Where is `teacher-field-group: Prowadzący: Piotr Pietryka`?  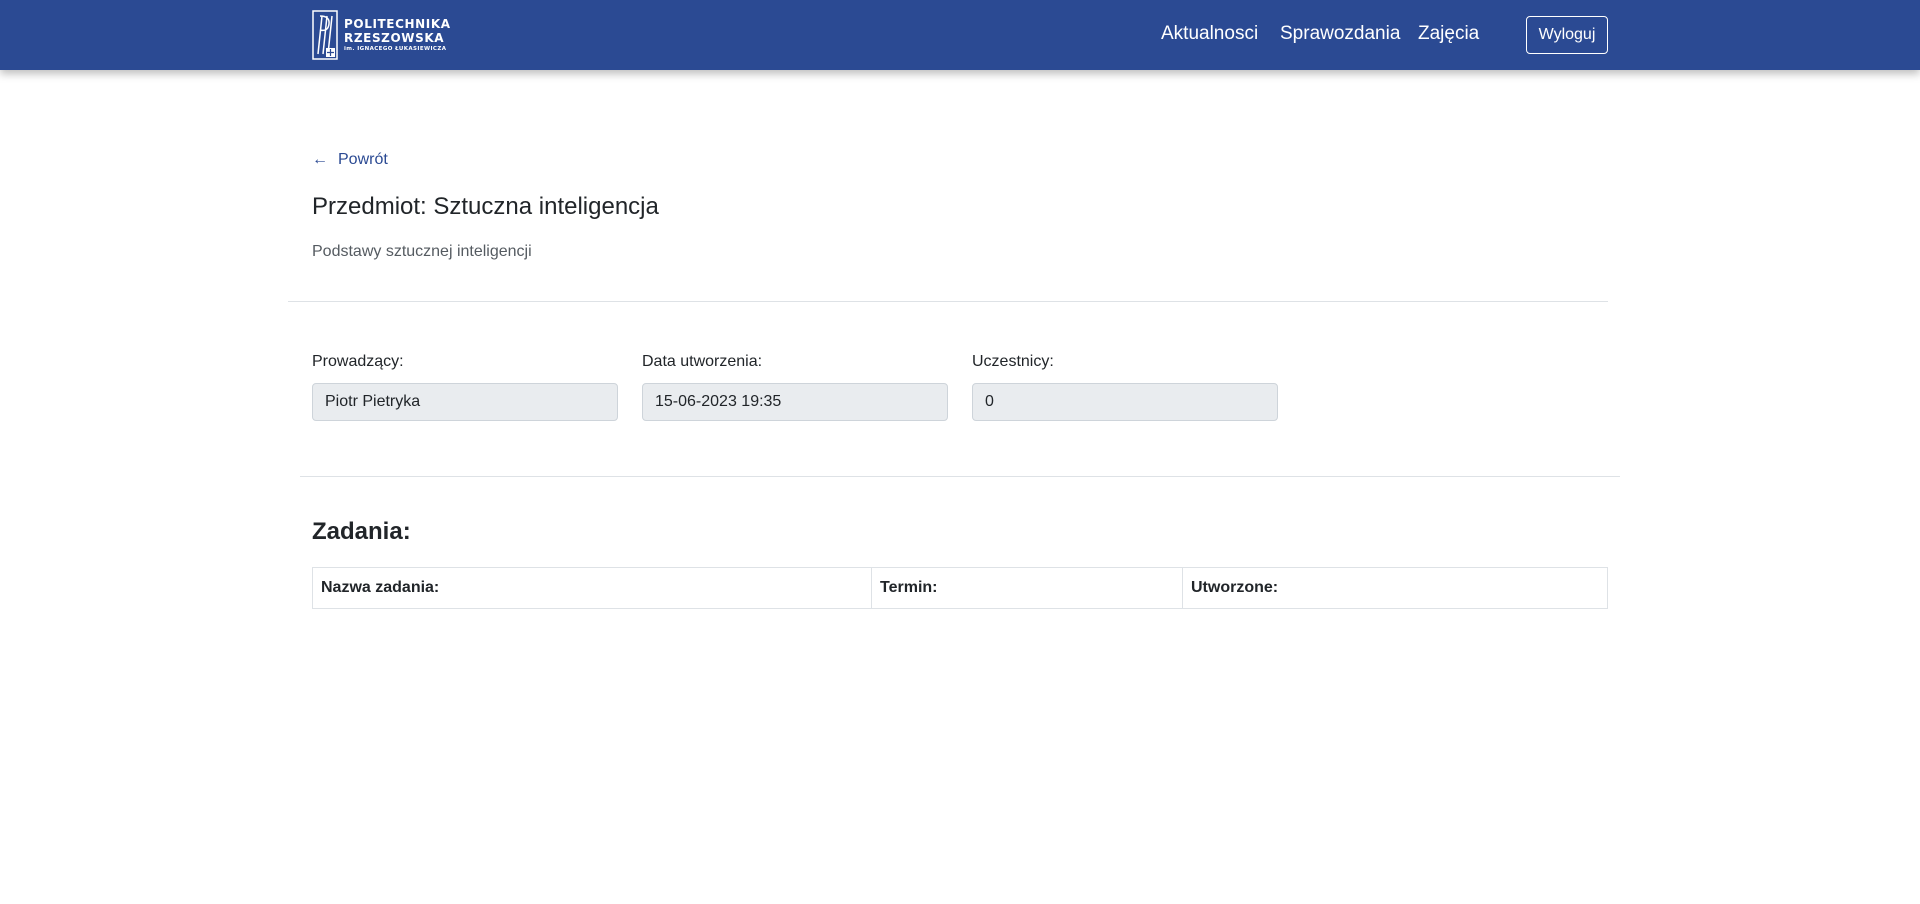
teacher-field-group: Prowadzący: Piotr Pietryka is located at coordinates (465, 387).